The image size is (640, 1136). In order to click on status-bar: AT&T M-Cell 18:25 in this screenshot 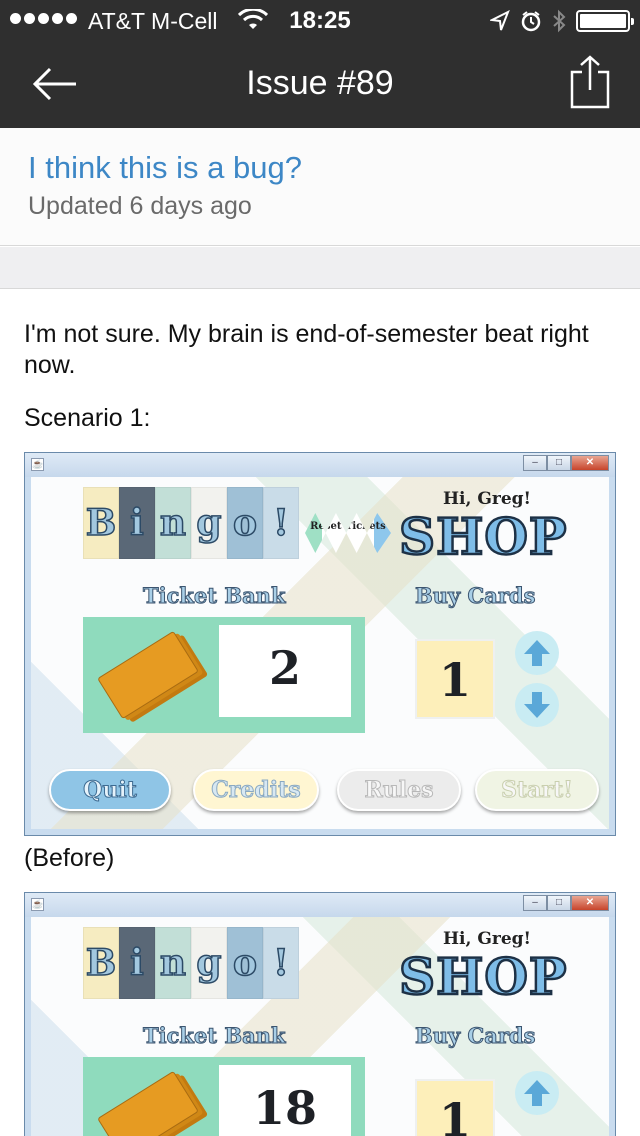, I will do `click(320, 20)`.